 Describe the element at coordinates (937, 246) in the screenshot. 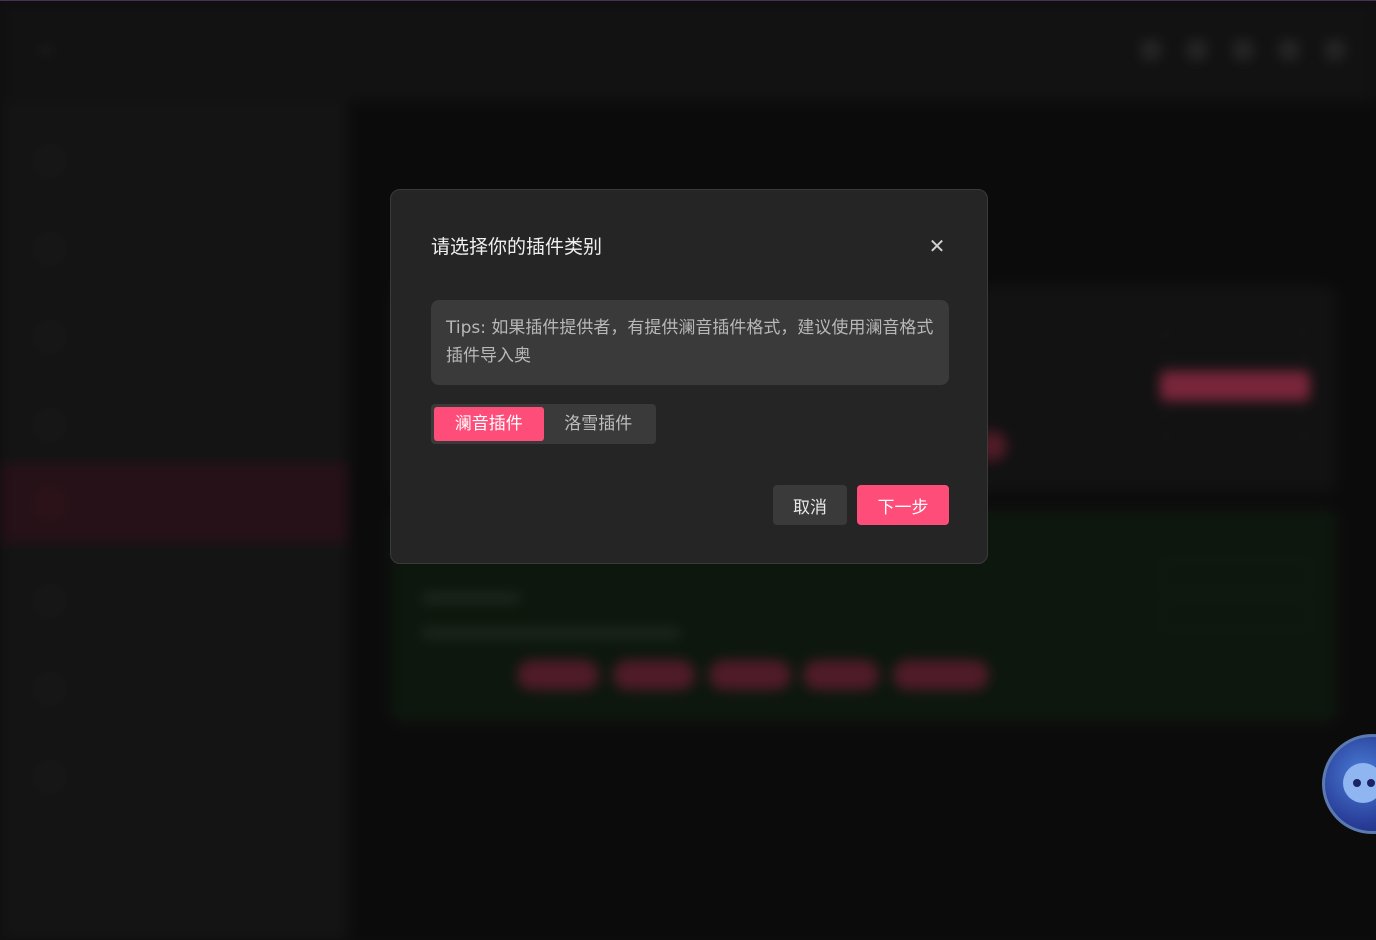

I see `close-icon: ✕` at that location.